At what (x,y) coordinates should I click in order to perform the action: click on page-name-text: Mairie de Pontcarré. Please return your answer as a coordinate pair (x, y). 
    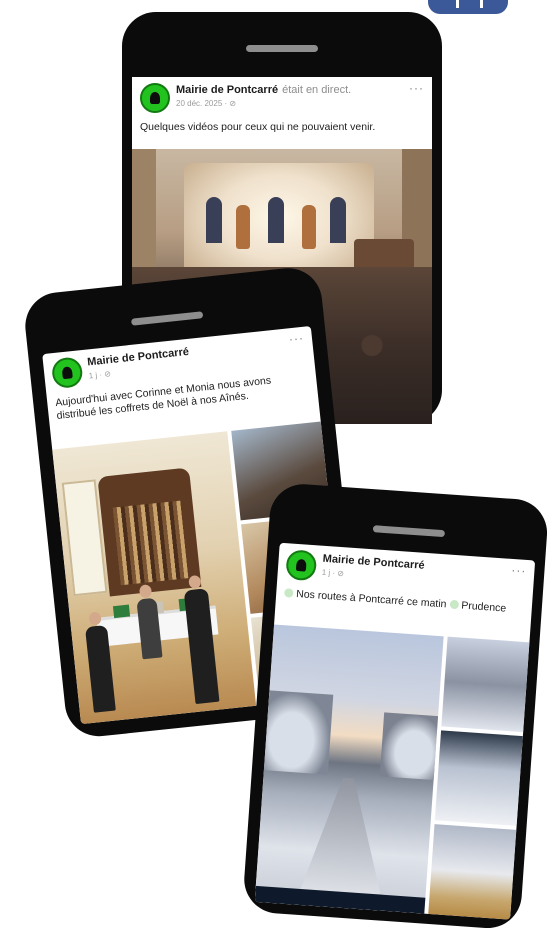
    Looking at the image, I should click on (227, 90).